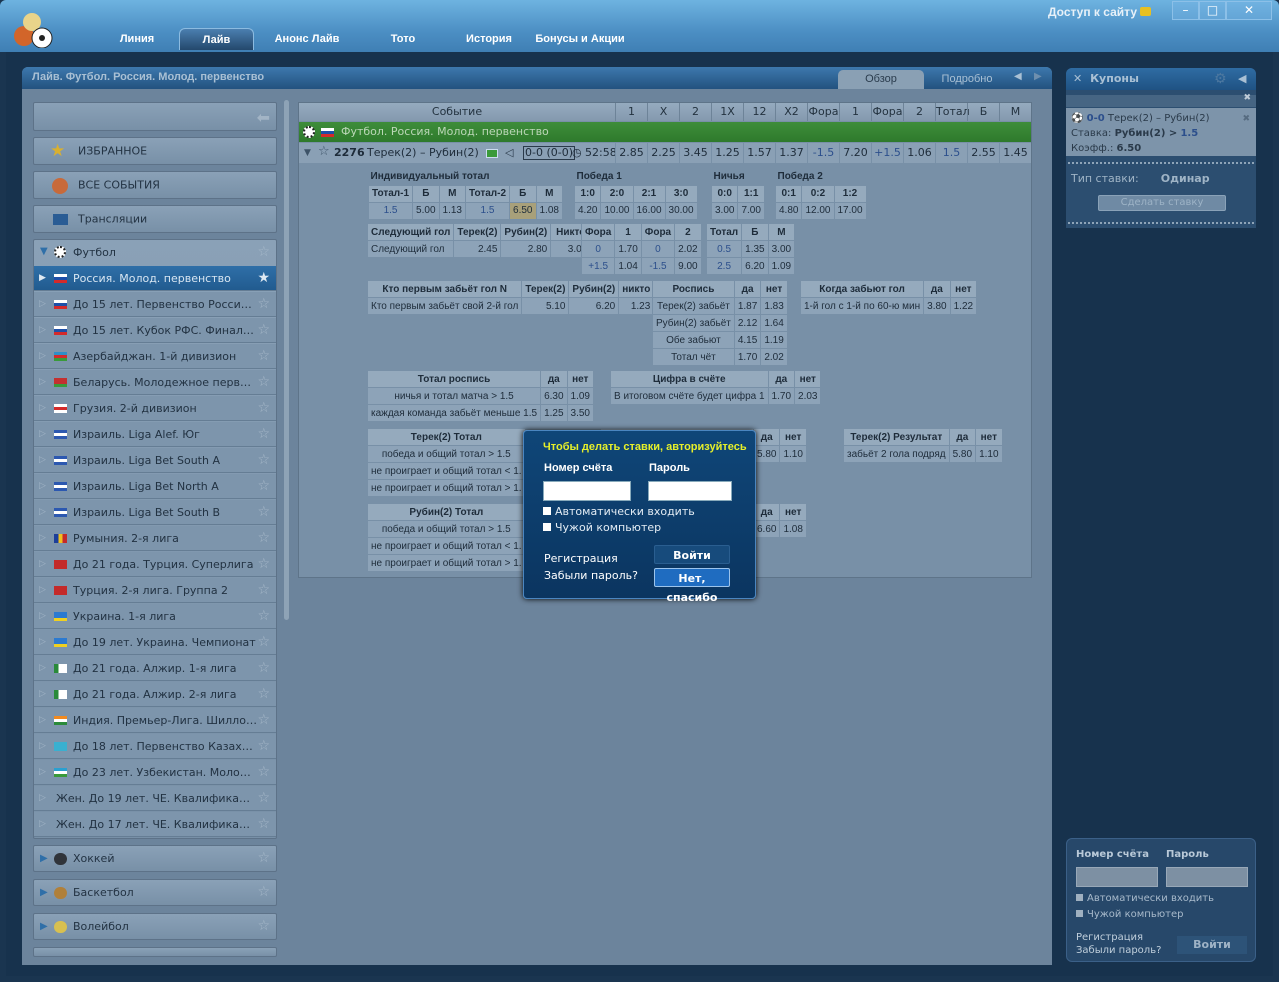  Describe the element at coordinates (688, 266) in the screenshot. I see `odds-cell: 9.00` at that location.